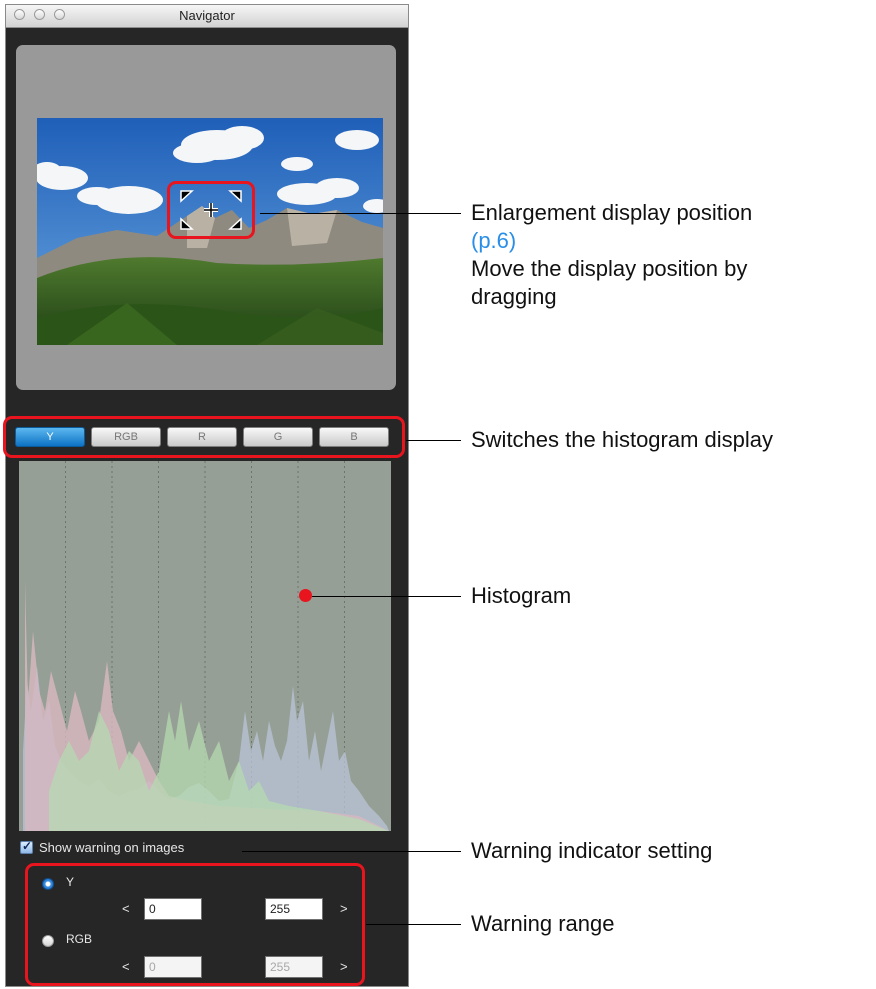 The image size is (876, 989). I want to click on note-enlargement-title: Enlargement display position, so click(612, 212).